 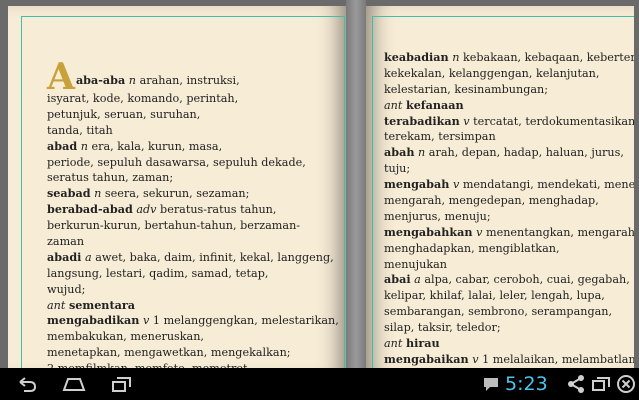 What do you see at coordinates (64, 256) in the screenshot?
I see `headword: abadi` at bounding box center [64, 256].